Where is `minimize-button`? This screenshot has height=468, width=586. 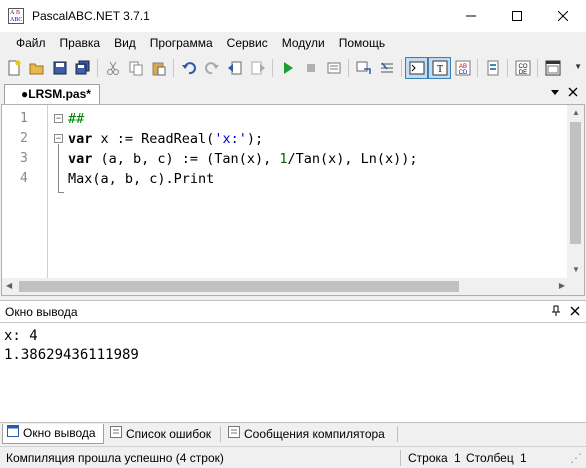
minimize-button is located at coordinates (471, 16).